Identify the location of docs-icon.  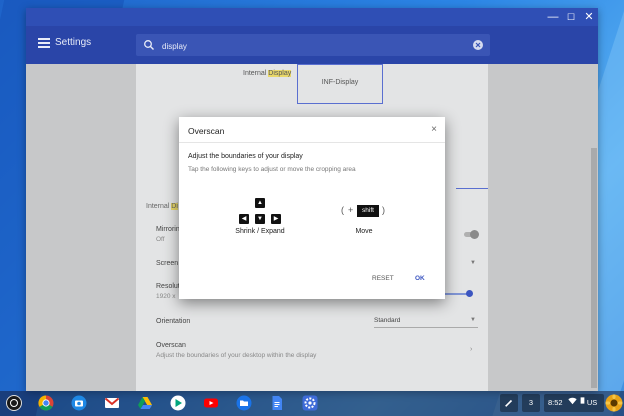
(277, 403).